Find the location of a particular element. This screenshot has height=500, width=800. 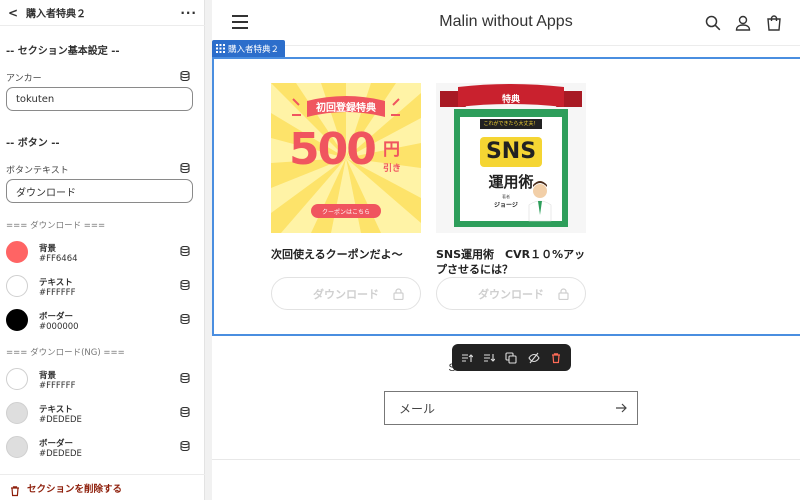

section-toolbar is located at coordinates (511, 357).